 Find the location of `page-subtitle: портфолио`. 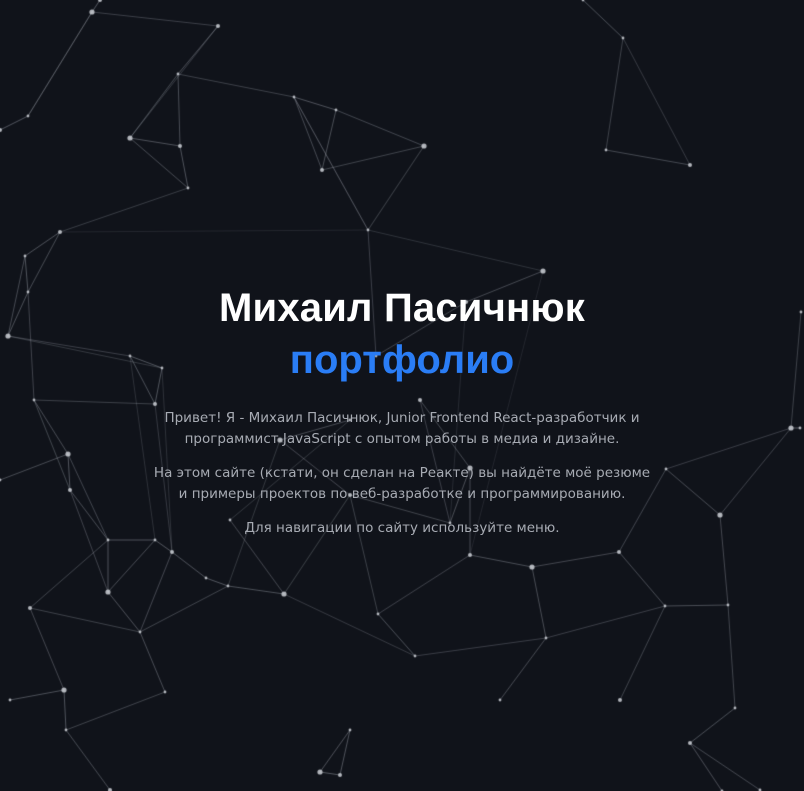

page-subtitle: портфолио is located at coordinates (402, 360).